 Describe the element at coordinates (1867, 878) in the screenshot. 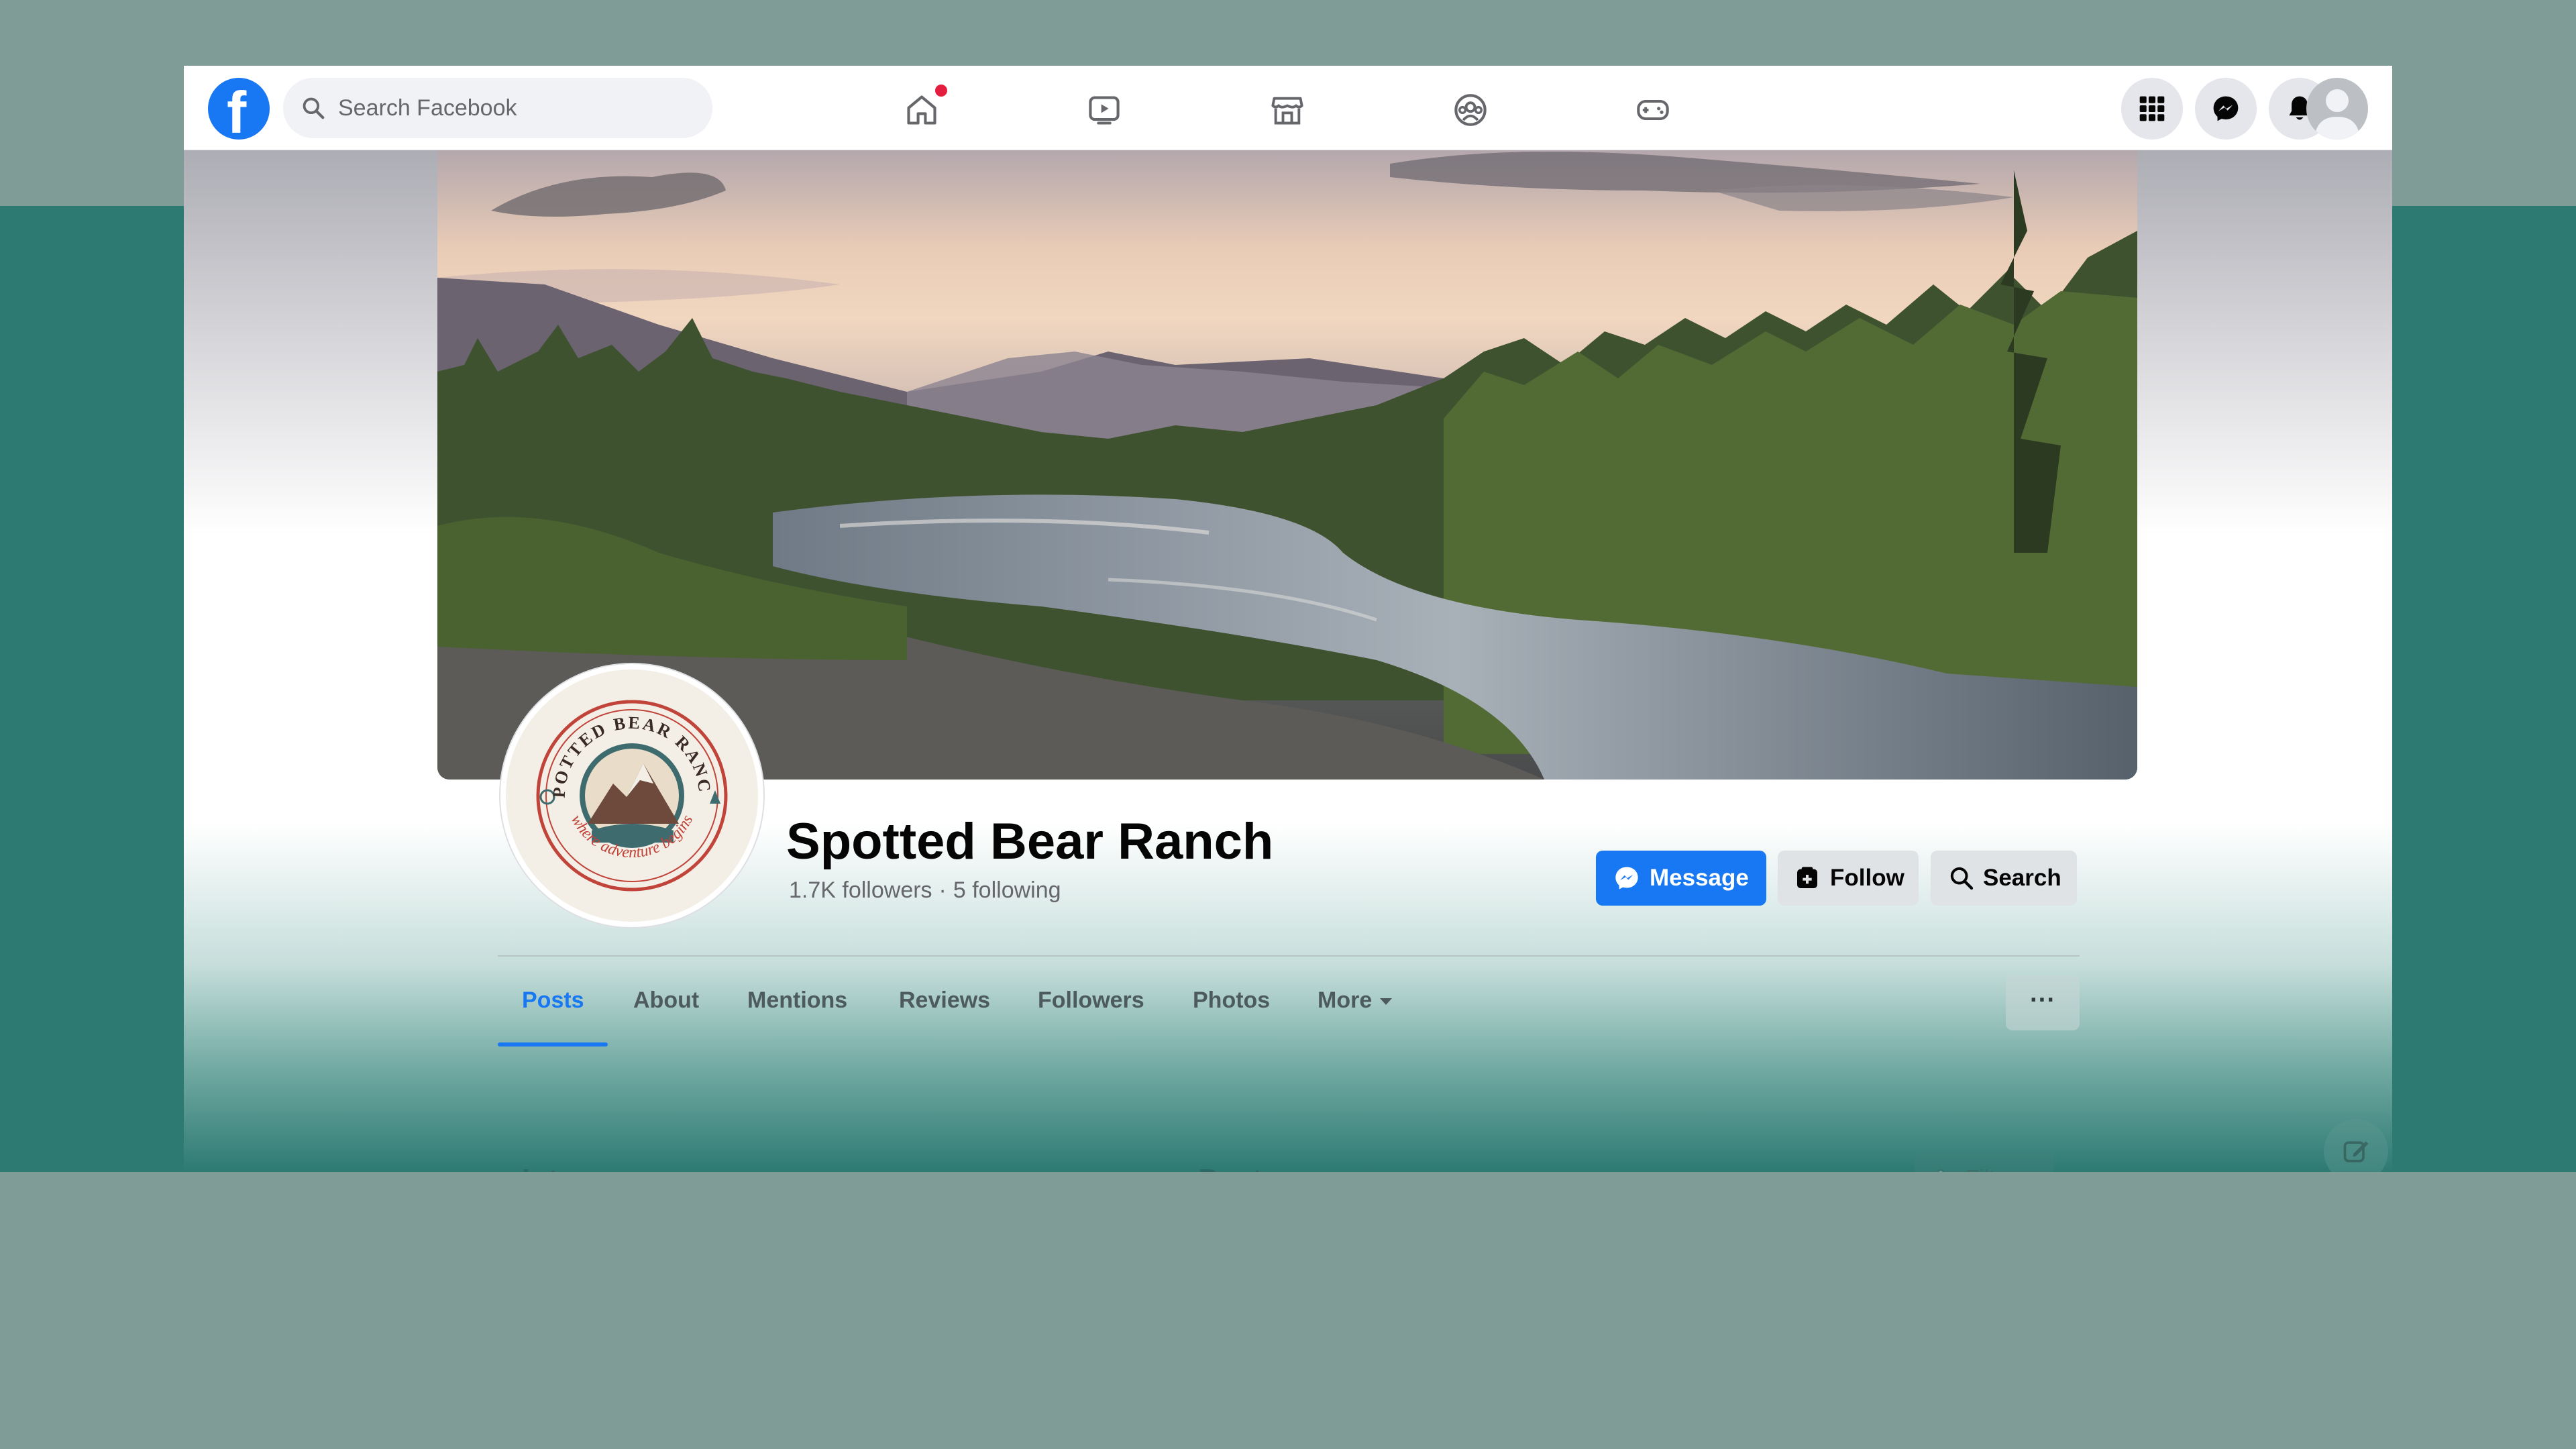

I see `follow-button-label: Follow` at that location.